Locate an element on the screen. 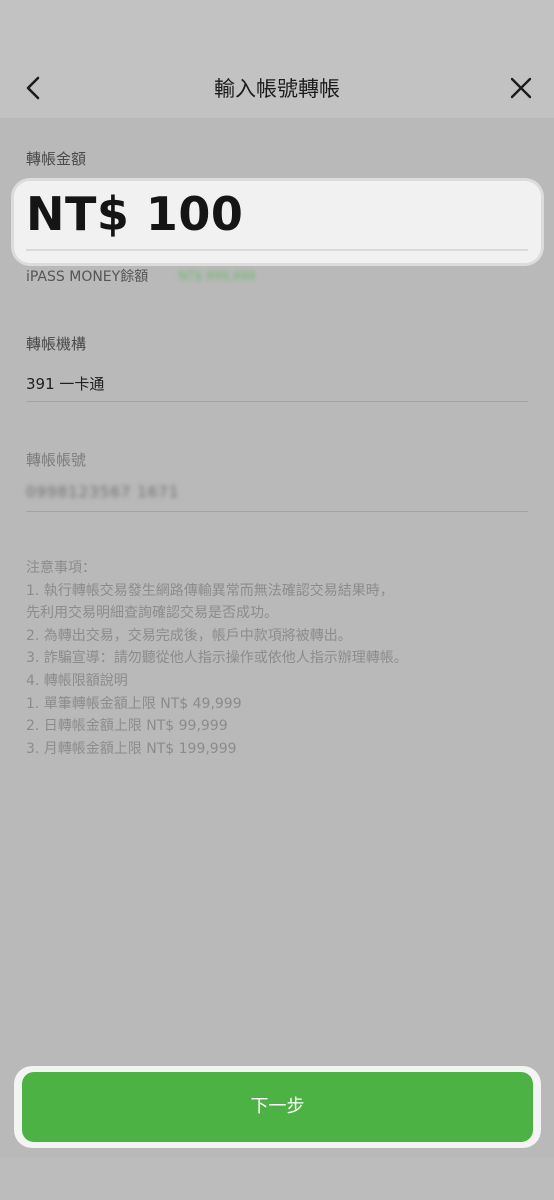  next-button: 下一步 is located at coordinates (277, 1107).